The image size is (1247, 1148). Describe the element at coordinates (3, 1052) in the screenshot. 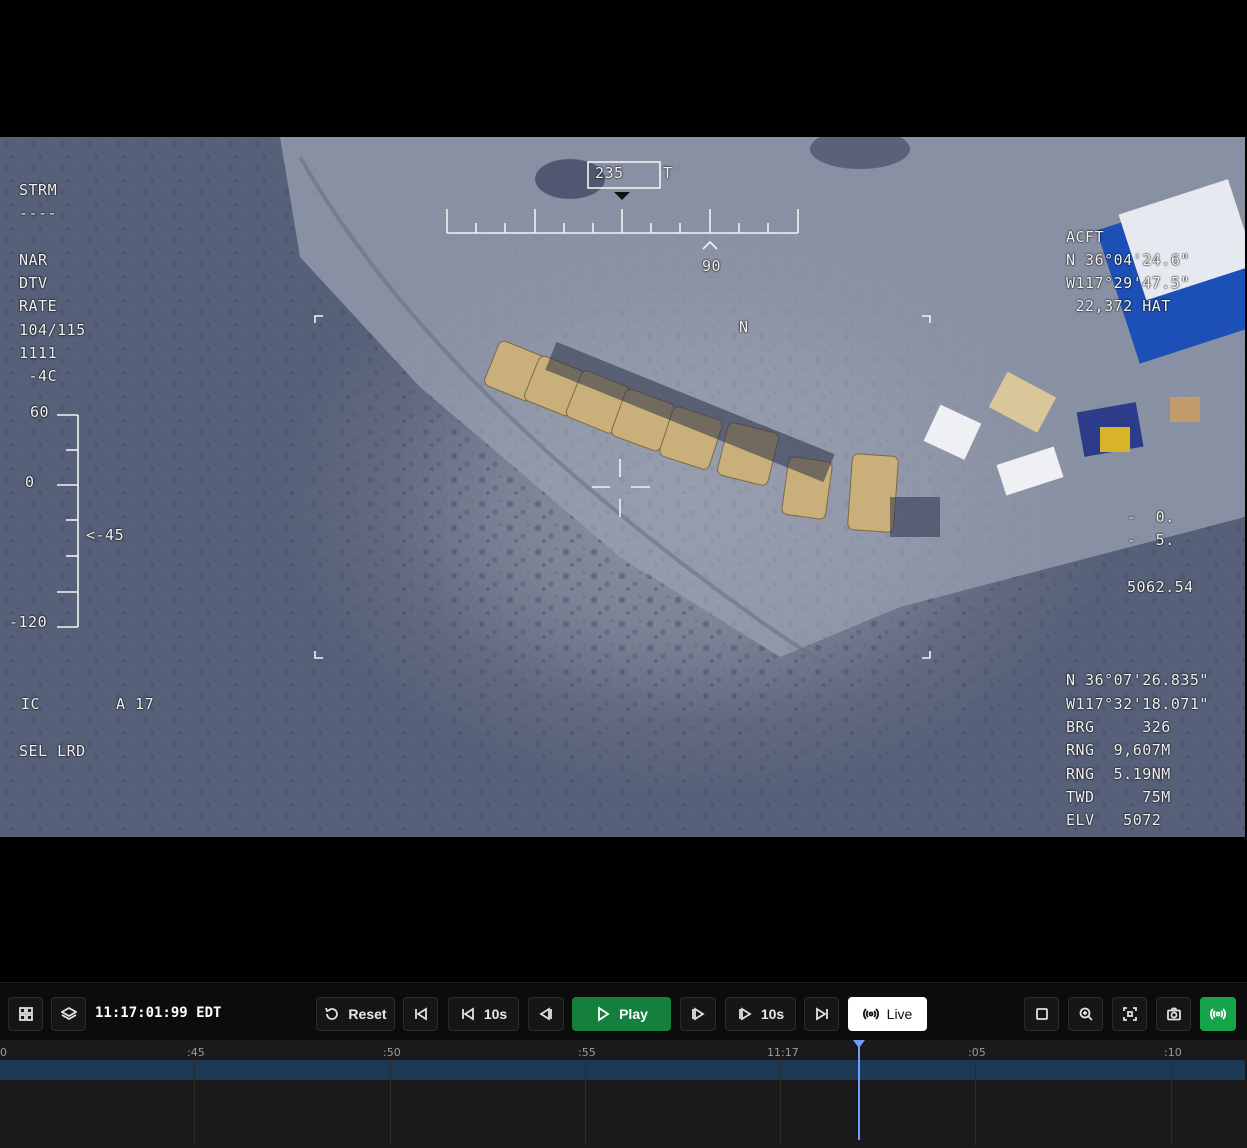

I see `tick-label: 0` at that location.